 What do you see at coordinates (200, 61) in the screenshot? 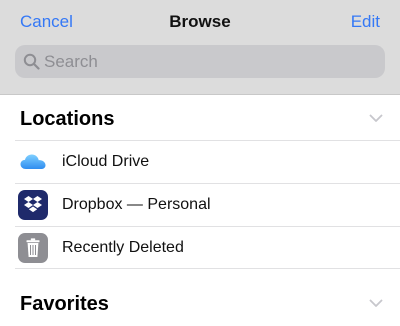
I see `search-field: Search` at bounding box center [200, 61].